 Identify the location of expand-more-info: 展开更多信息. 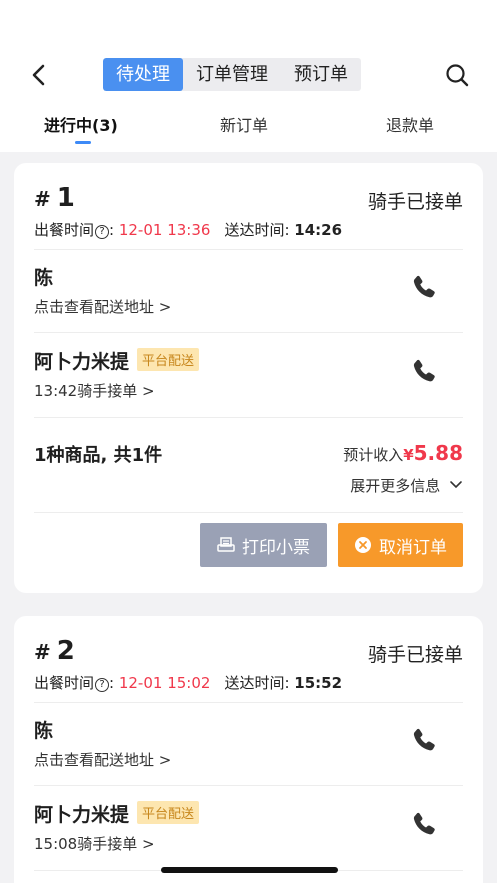
(406, 485).